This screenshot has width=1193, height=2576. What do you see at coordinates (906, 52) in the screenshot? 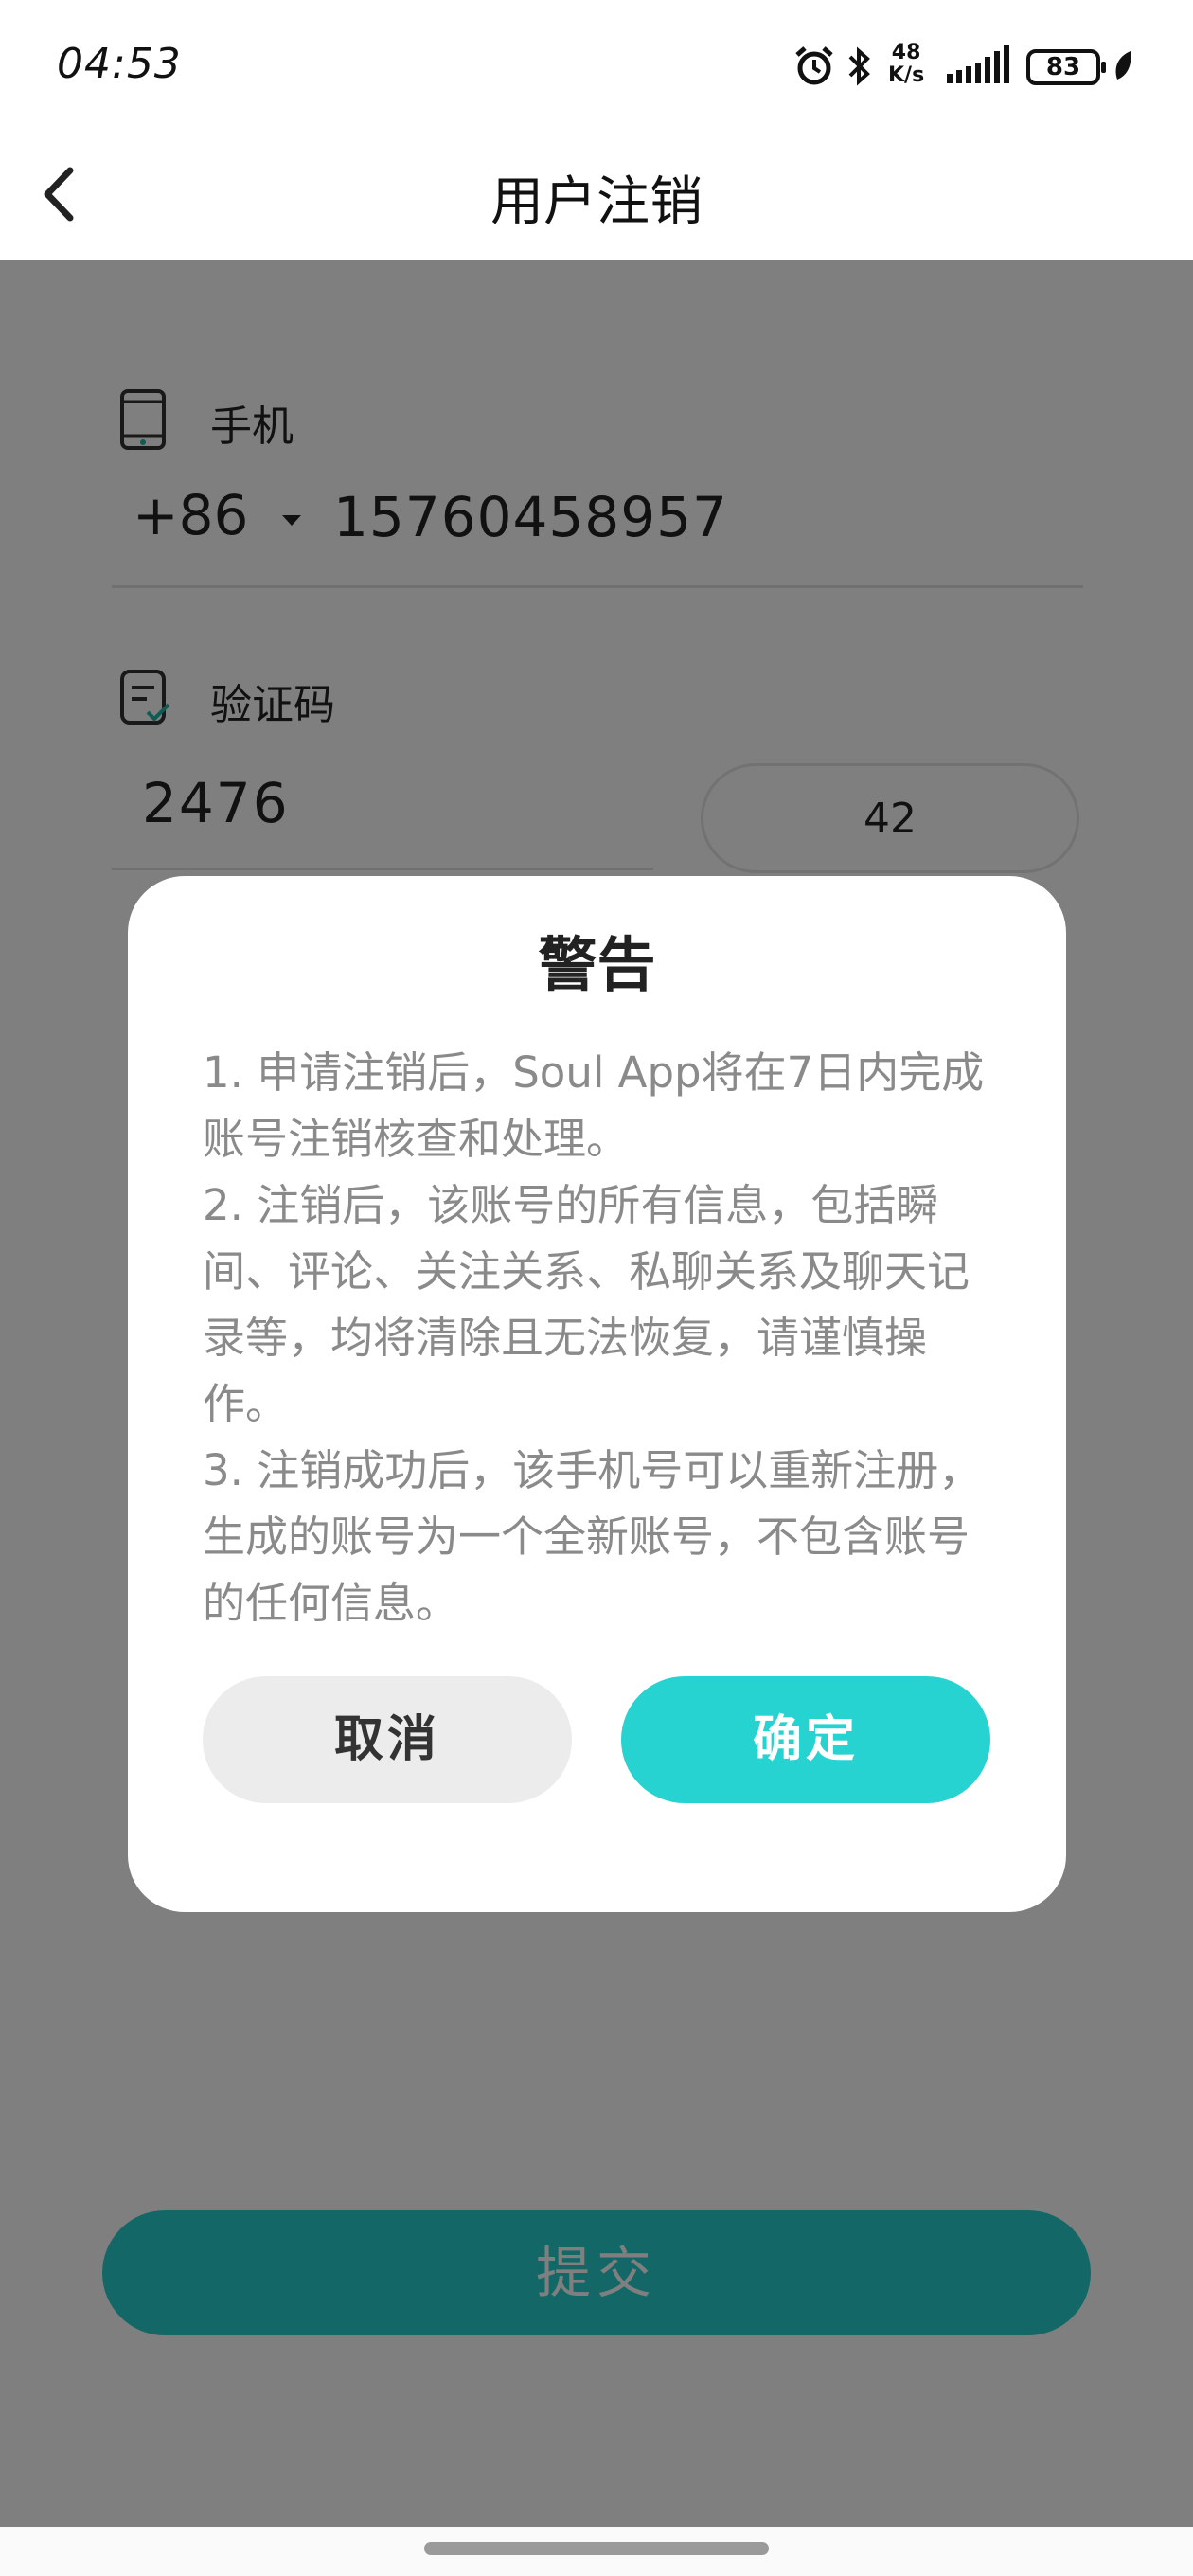
I see `net-speed-value: 48` at bounding box center [906, 52].